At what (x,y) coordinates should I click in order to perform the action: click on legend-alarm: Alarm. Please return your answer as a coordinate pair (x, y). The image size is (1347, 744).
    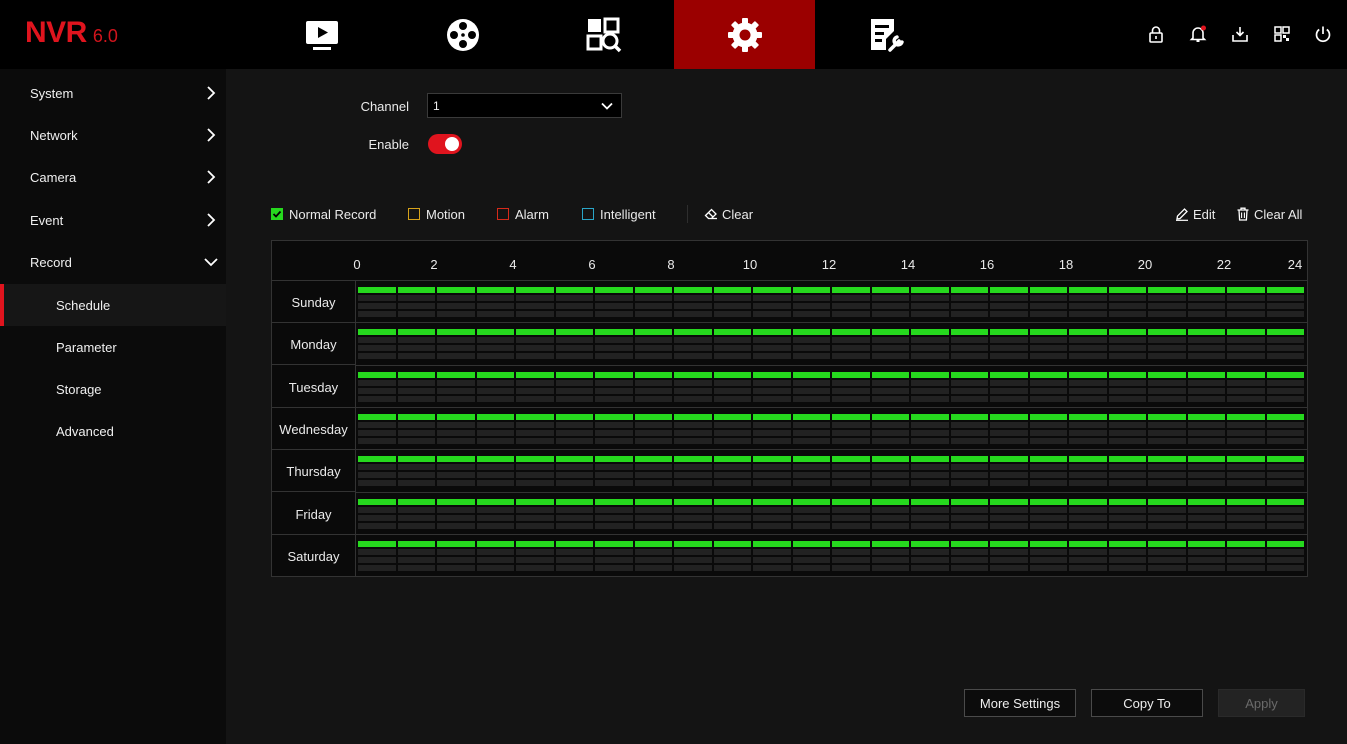
    Looking at the image, I should click on (523, 214).